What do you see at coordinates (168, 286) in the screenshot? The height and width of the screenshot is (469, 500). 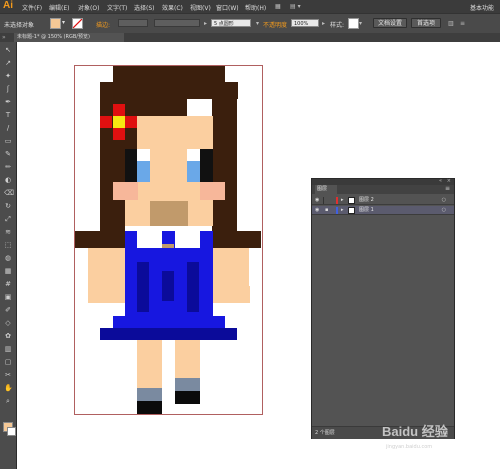 I see `dress-shade-mid` at bounding box center [168, 286].